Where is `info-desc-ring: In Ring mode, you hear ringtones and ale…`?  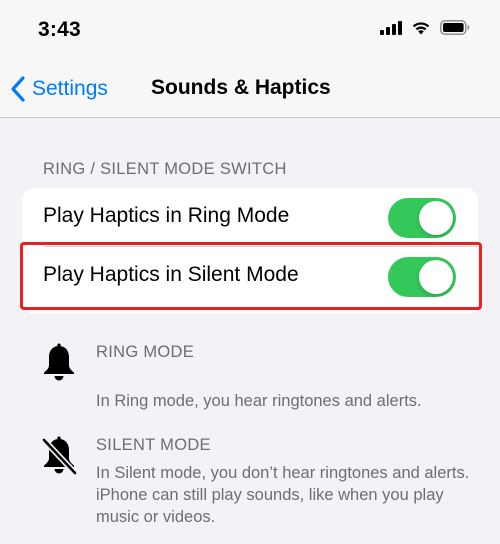 info-desc-ring: In Ring mode, you hear ringtones and ale… is located at coordinates (259, 401).